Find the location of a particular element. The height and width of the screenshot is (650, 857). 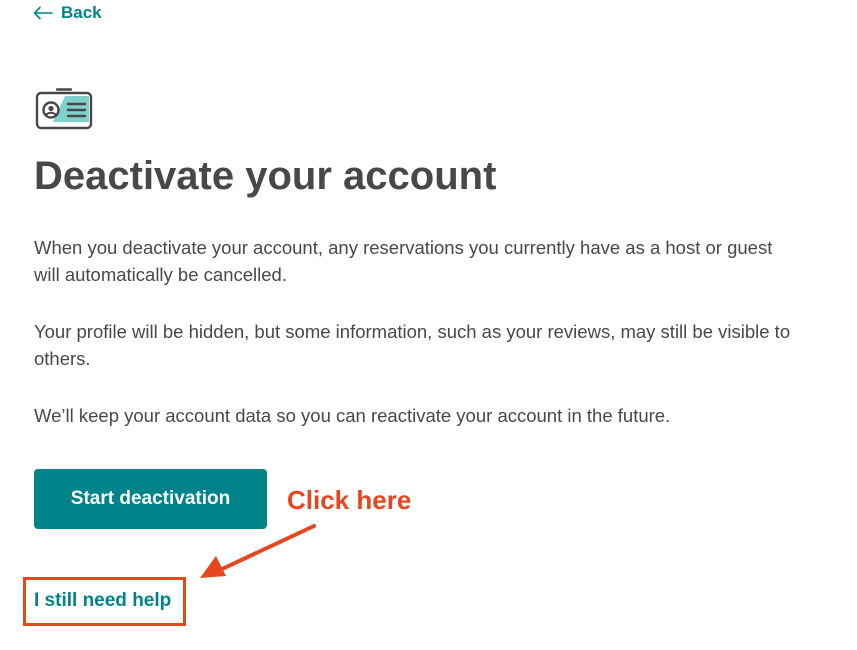

annotation-arrow-icon is located at coordinates (258, 551).